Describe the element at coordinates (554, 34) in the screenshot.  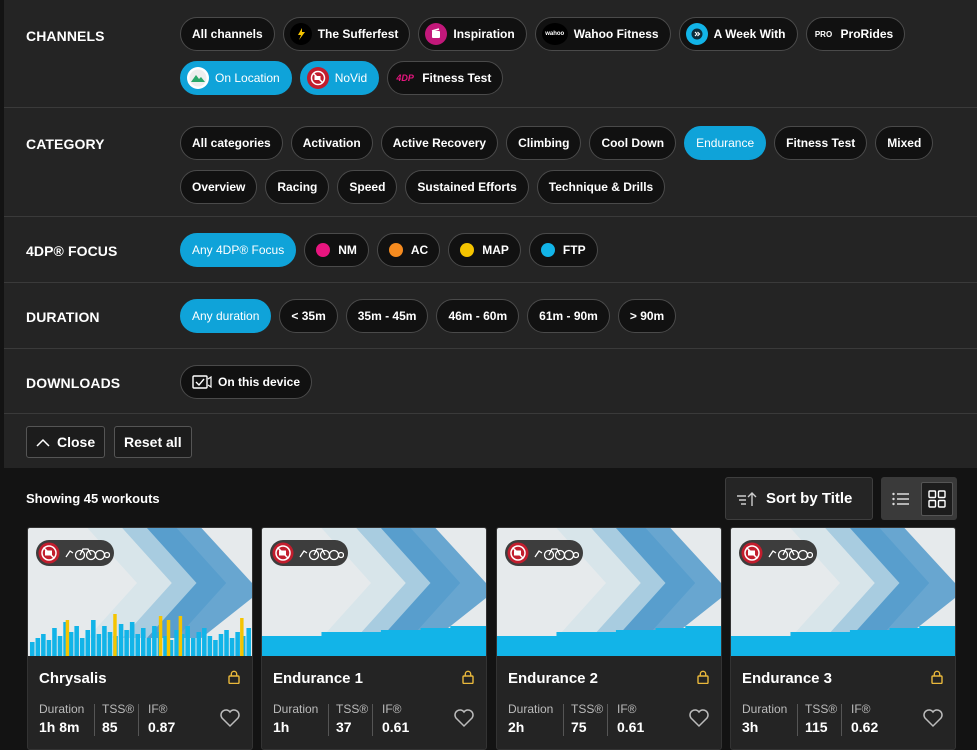
I see `wahoo-icon: wahoo` at that location.